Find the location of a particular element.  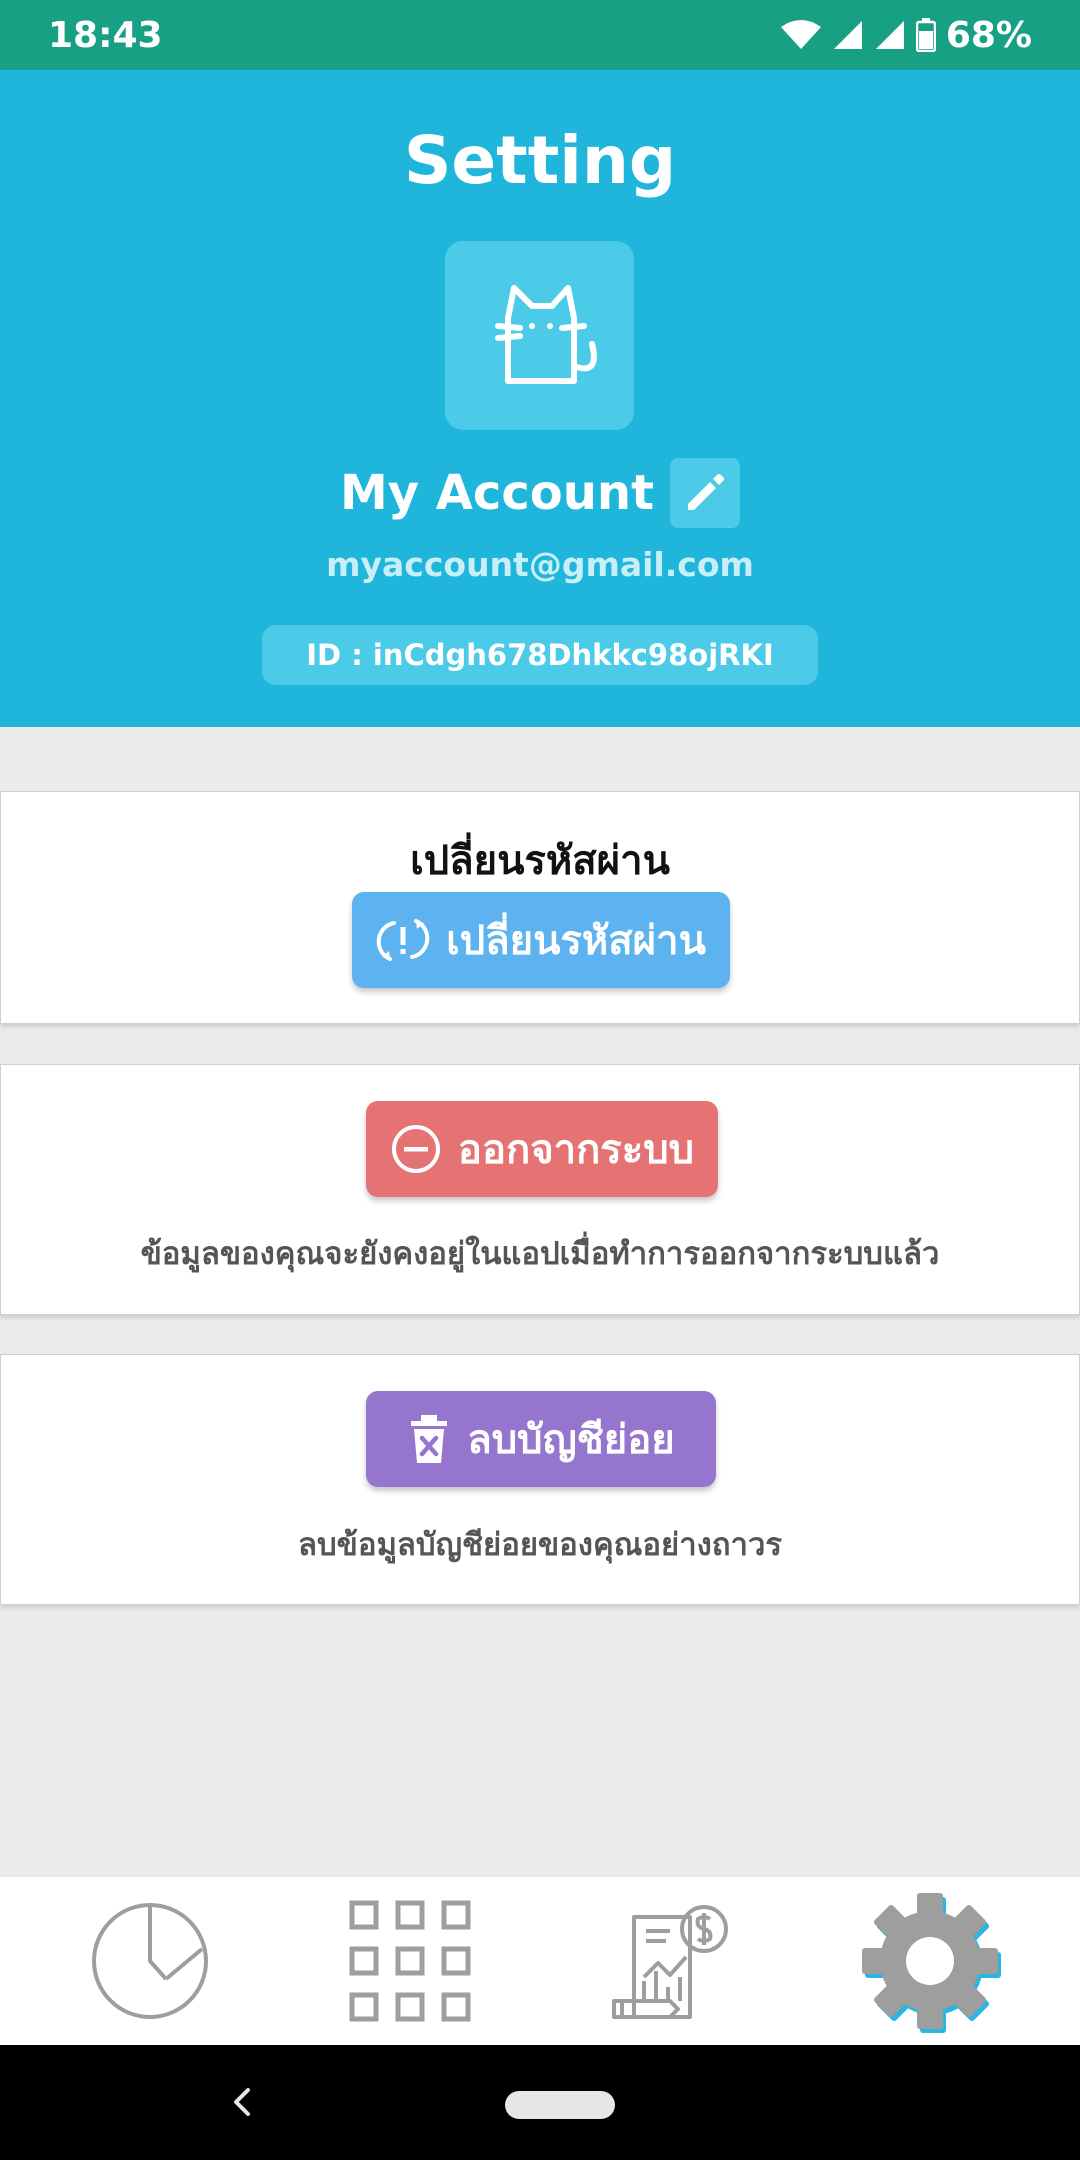

grid-icon is located at coordinates (410, 1961).